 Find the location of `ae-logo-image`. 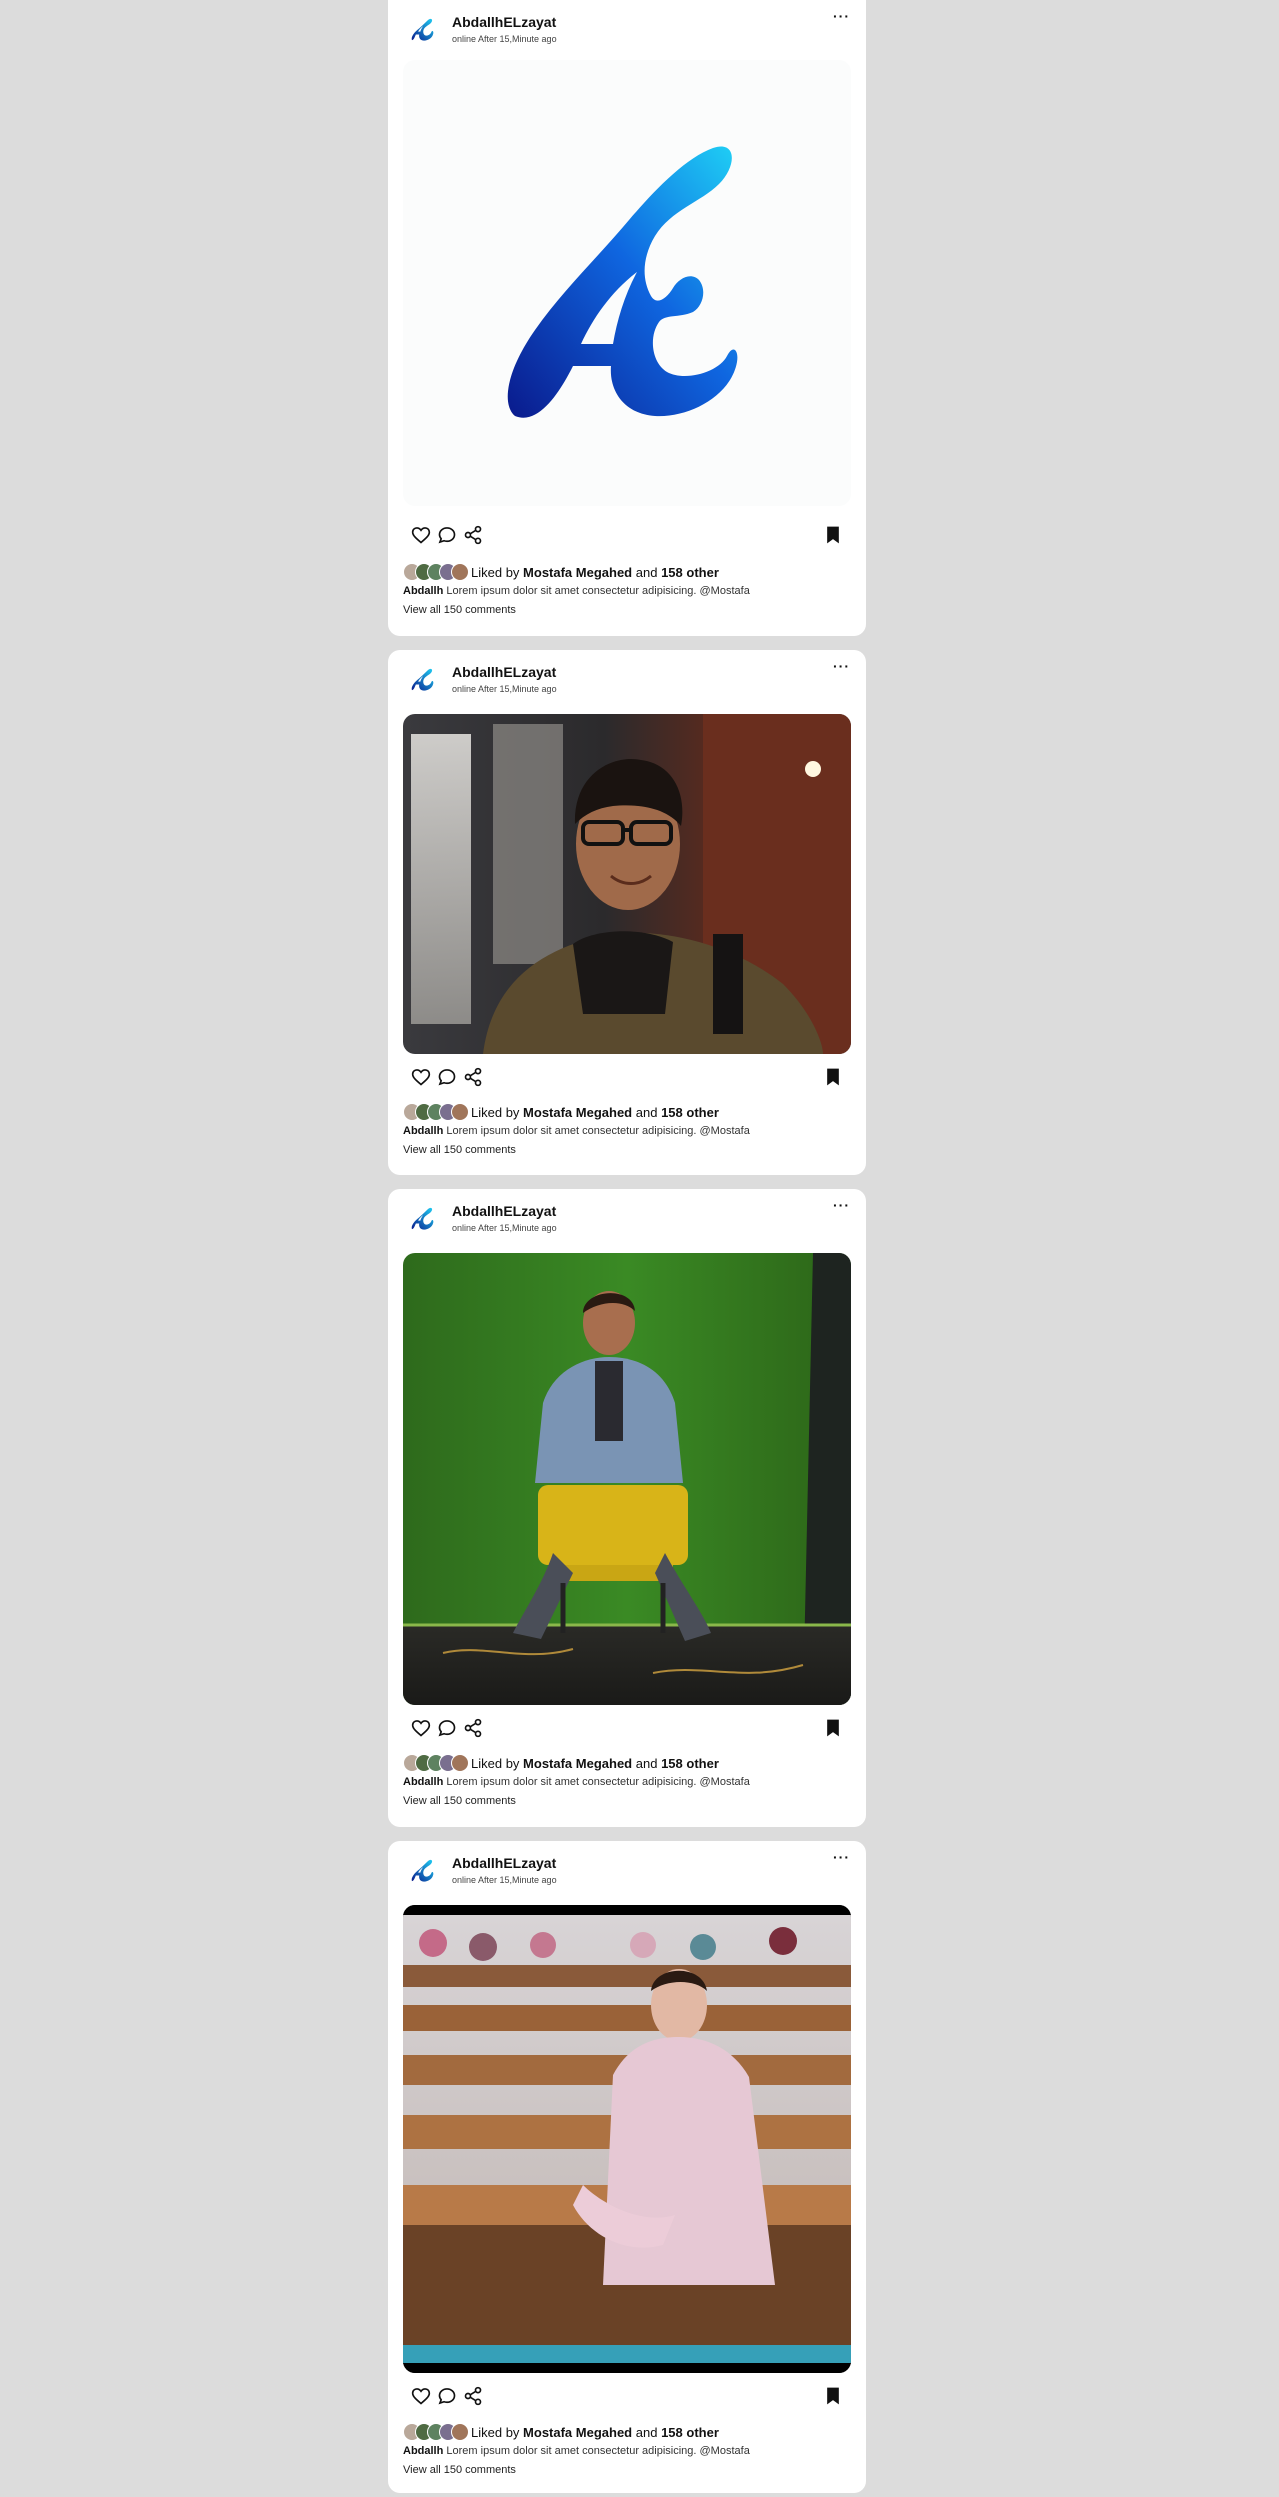

ae-logo-image is located at coordinates (622, 282).